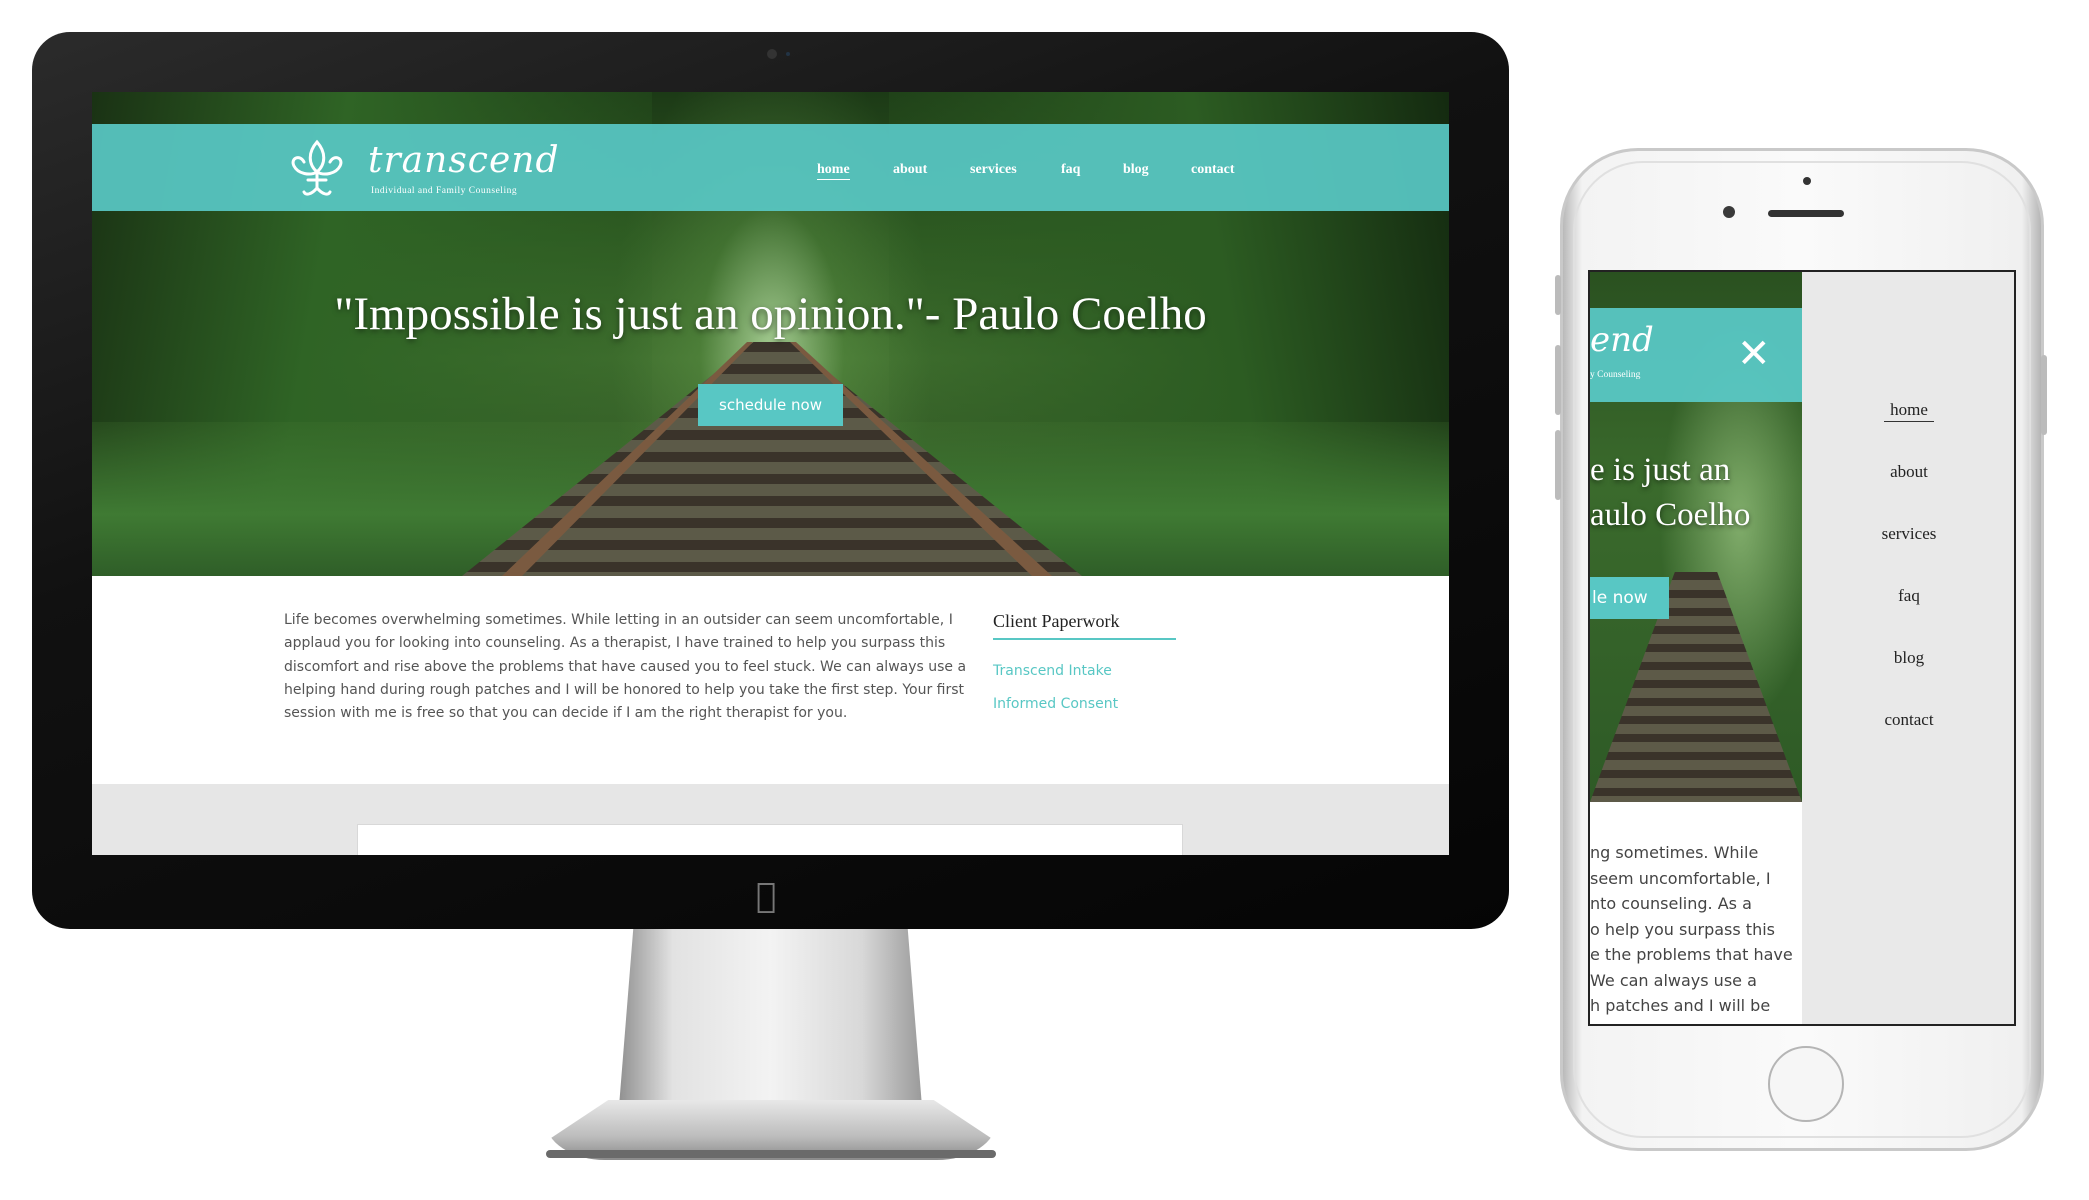 The width and height of the screenshot is (2089, 1200). What do you see at coordinates (1908, 472) in the screenshot?
I see `mobile-menu-item-about: about` at bounding box center [1908, 472].